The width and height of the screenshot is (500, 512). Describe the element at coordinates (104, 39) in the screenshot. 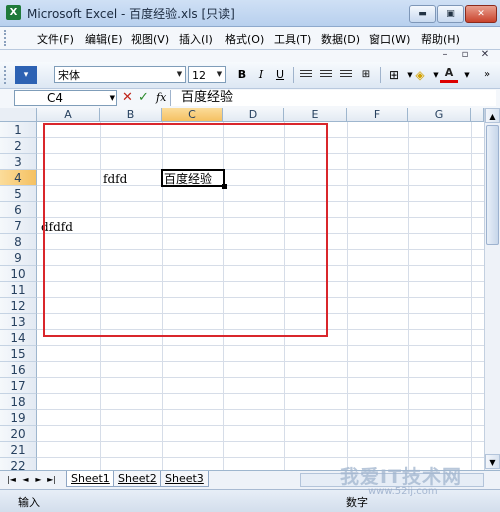

I see `menu-edit: 编辑(E)` at that location.